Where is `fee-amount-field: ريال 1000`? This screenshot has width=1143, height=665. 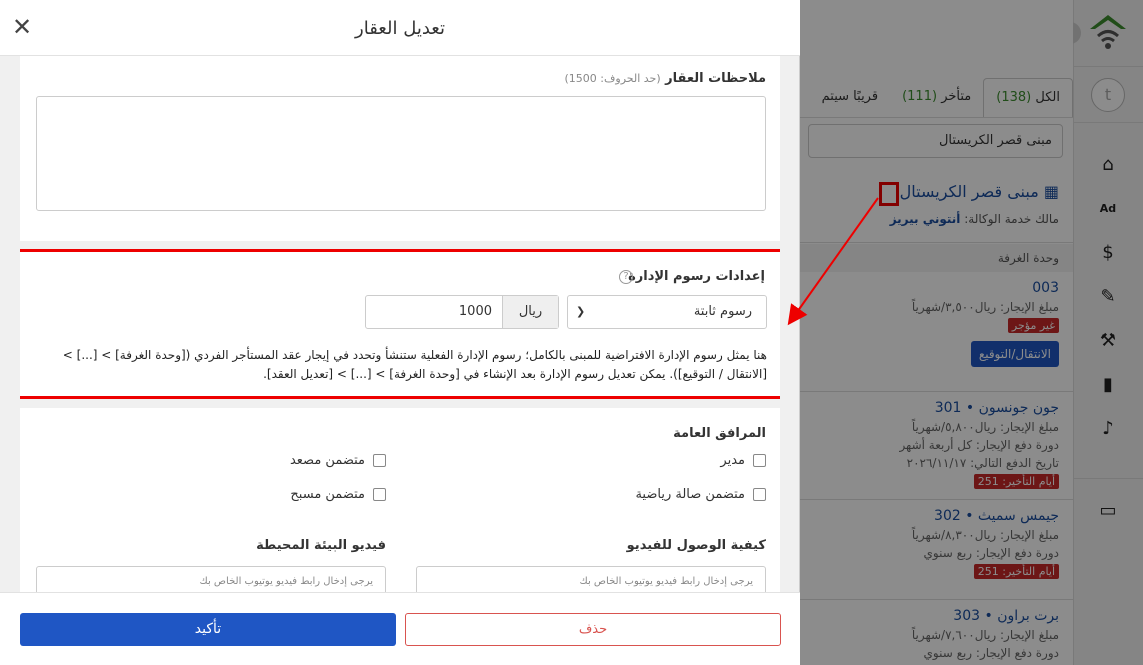 fee-amount-field: ريال 1000 is located at coordinates (462, 312).